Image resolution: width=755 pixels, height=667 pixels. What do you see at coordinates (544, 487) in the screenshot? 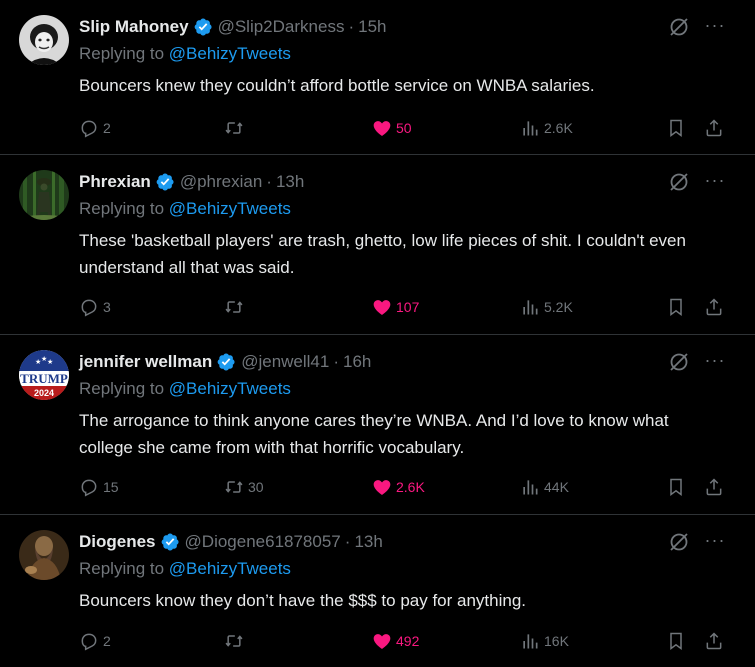
I see `views-button: 44K` at bounding box center [544, 487].